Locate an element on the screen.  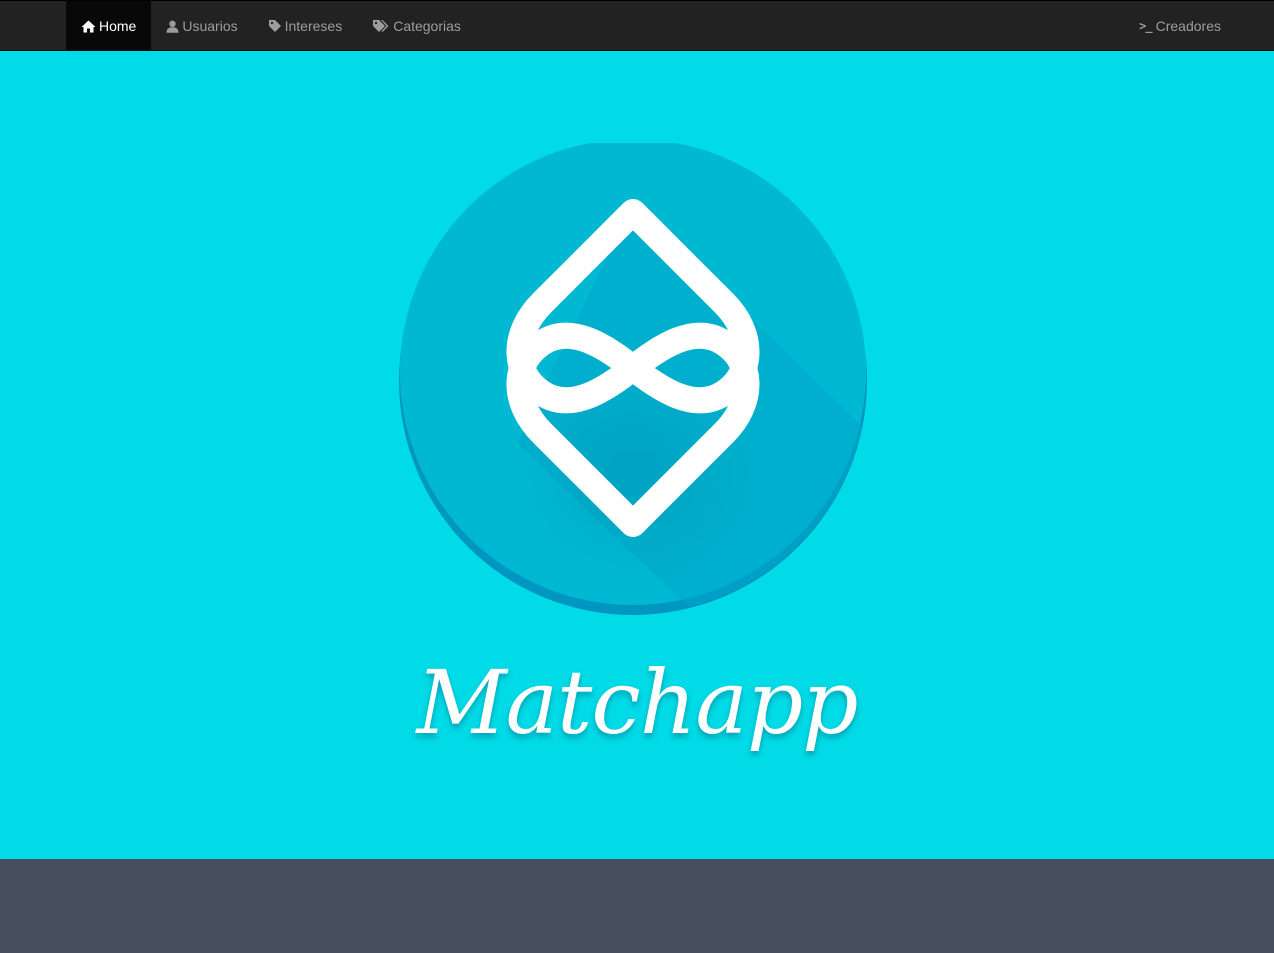
nav-item-usuarios: Usuarios is located at coordinates (201, 26).